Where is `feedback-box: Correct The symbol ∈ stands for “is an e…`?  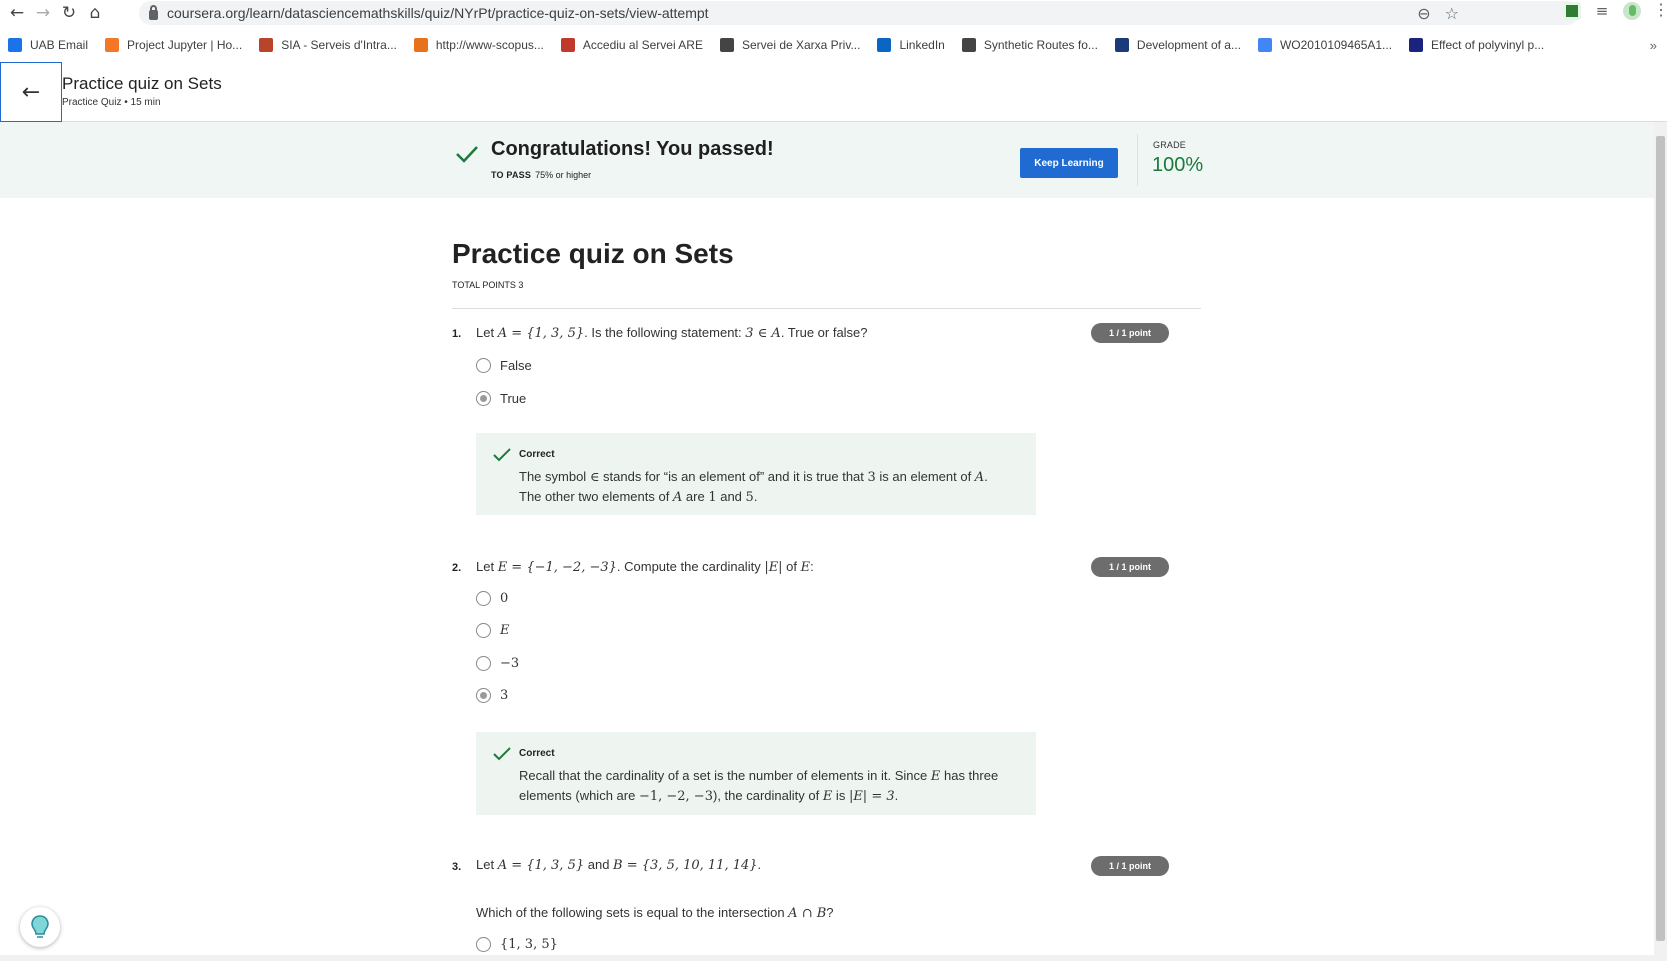
feedback-box: Correct The symbol ∈ stands for “is an e… is located at coordinates (756, 474).